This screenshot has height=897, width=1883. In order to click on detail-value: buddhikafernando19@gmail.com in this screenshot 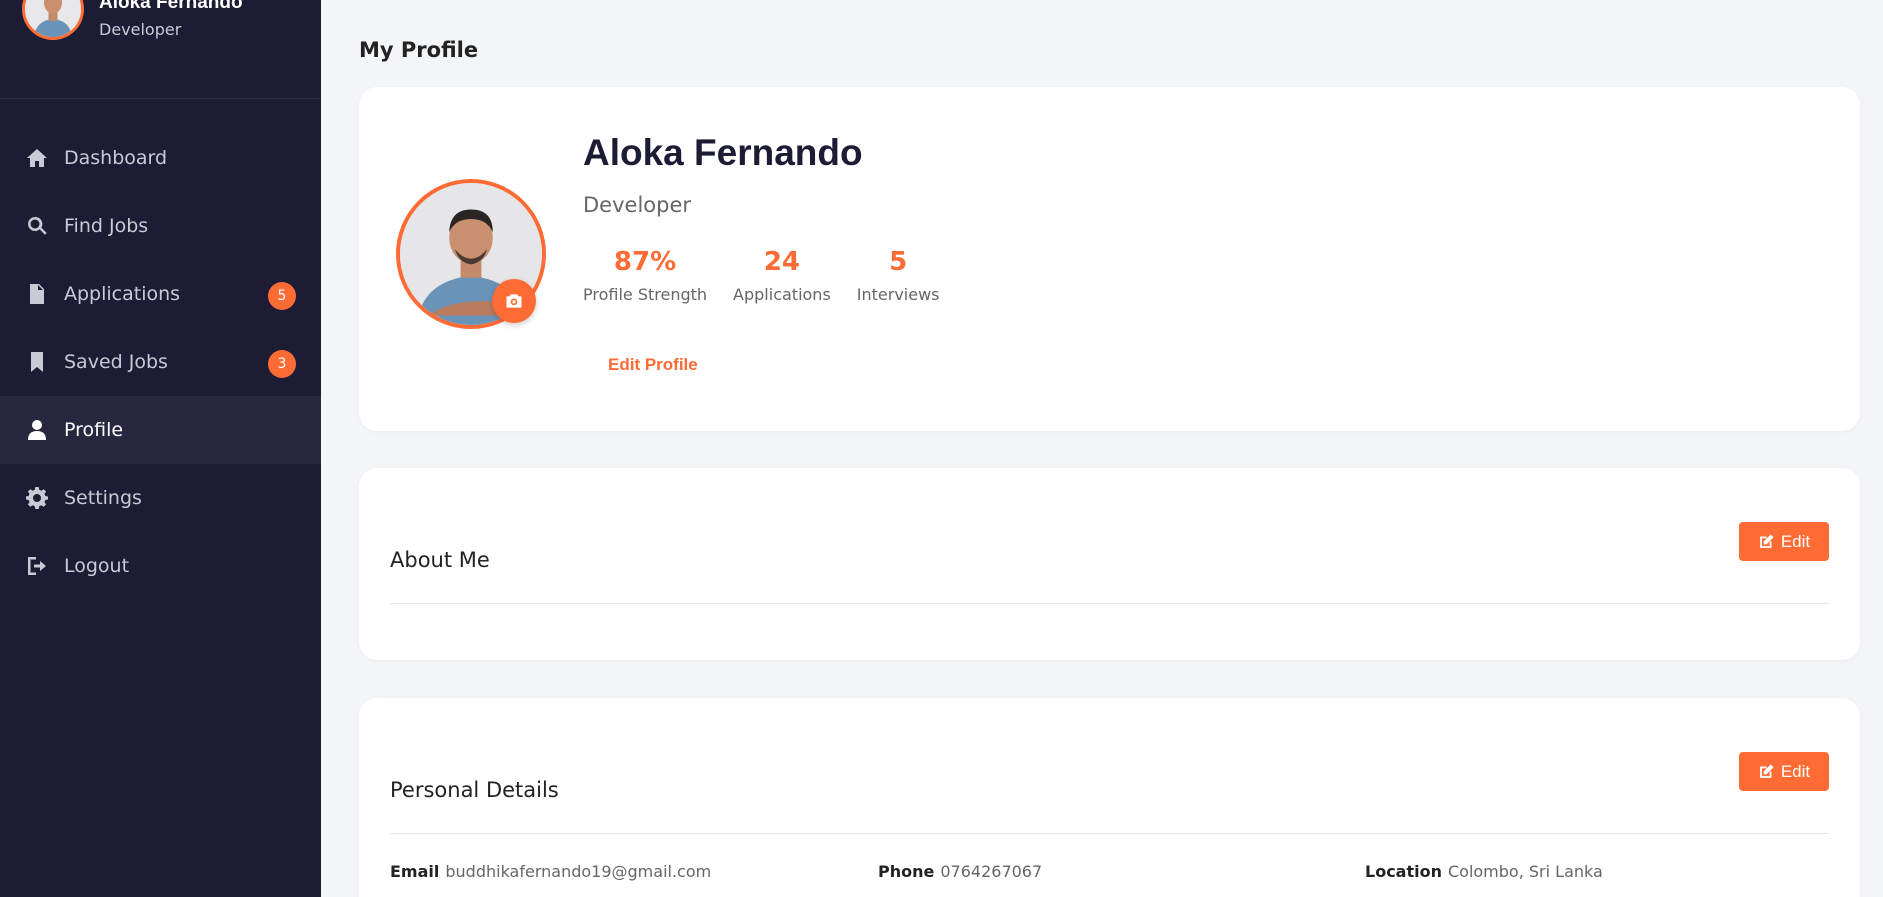, I will do `click(578, 871)`.